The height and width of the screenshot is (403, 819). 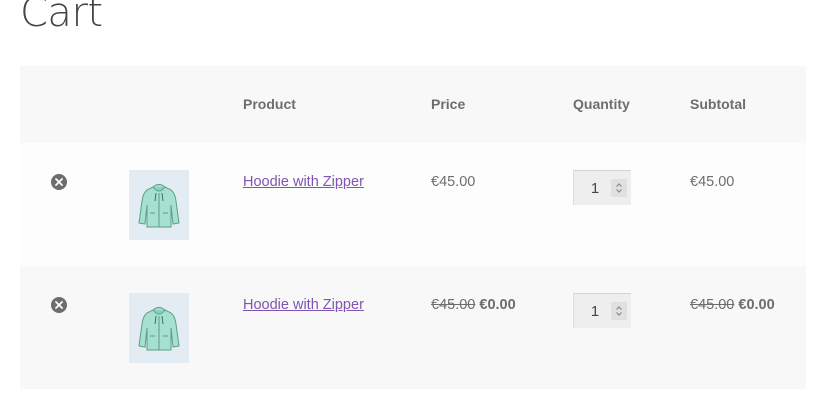 I want to click on page-title: Cart, so click(x=61, y=18).